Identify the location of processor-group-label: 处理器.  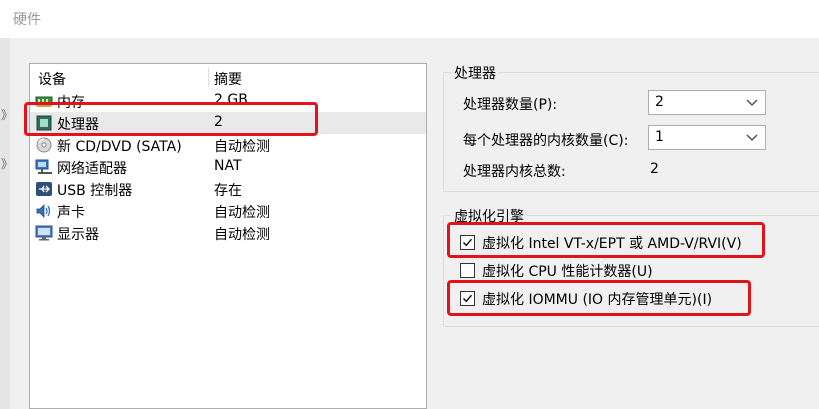
(475, 73).